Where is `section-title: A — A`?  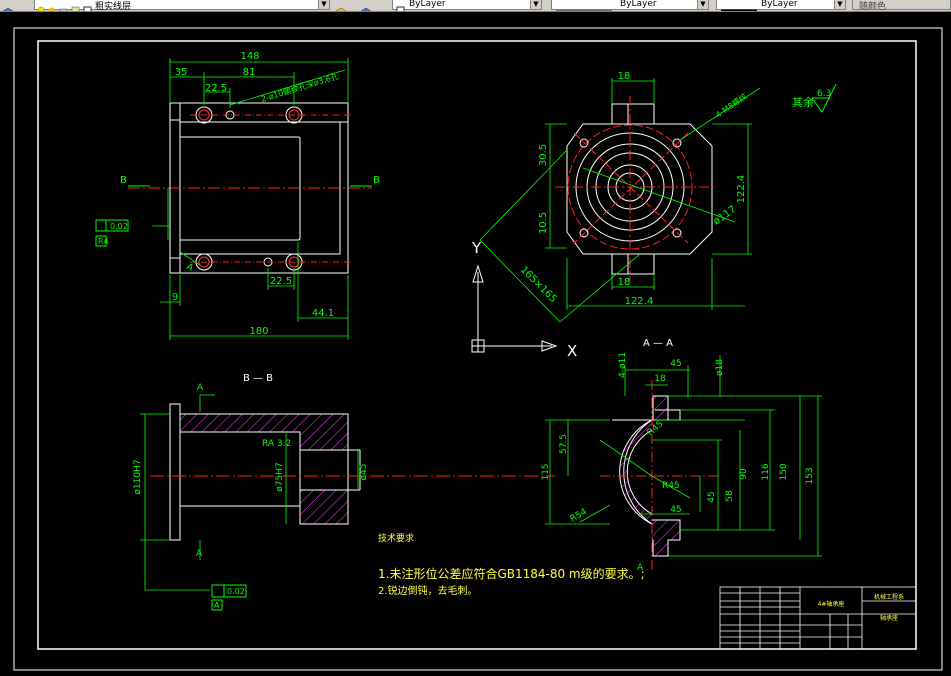 section-title: A — A is located at coordinates (658, 343).